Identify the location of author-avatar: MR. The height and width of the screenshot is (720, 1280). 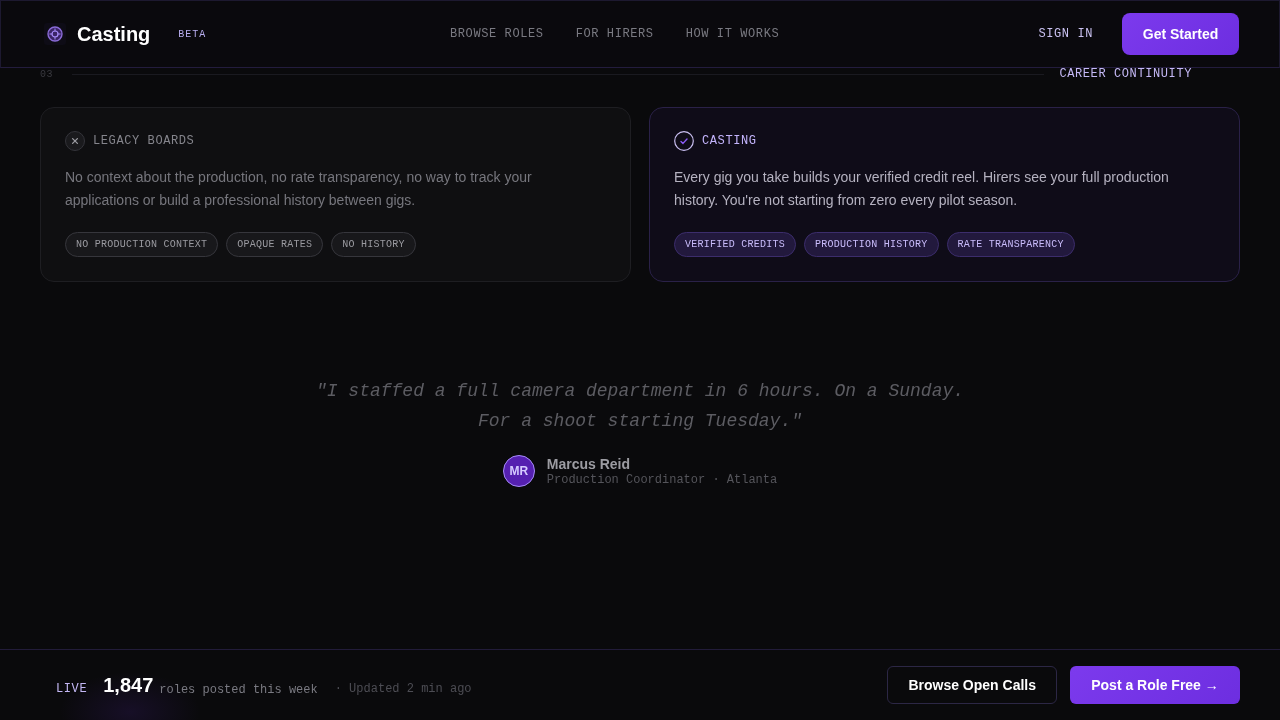
(518, 471).